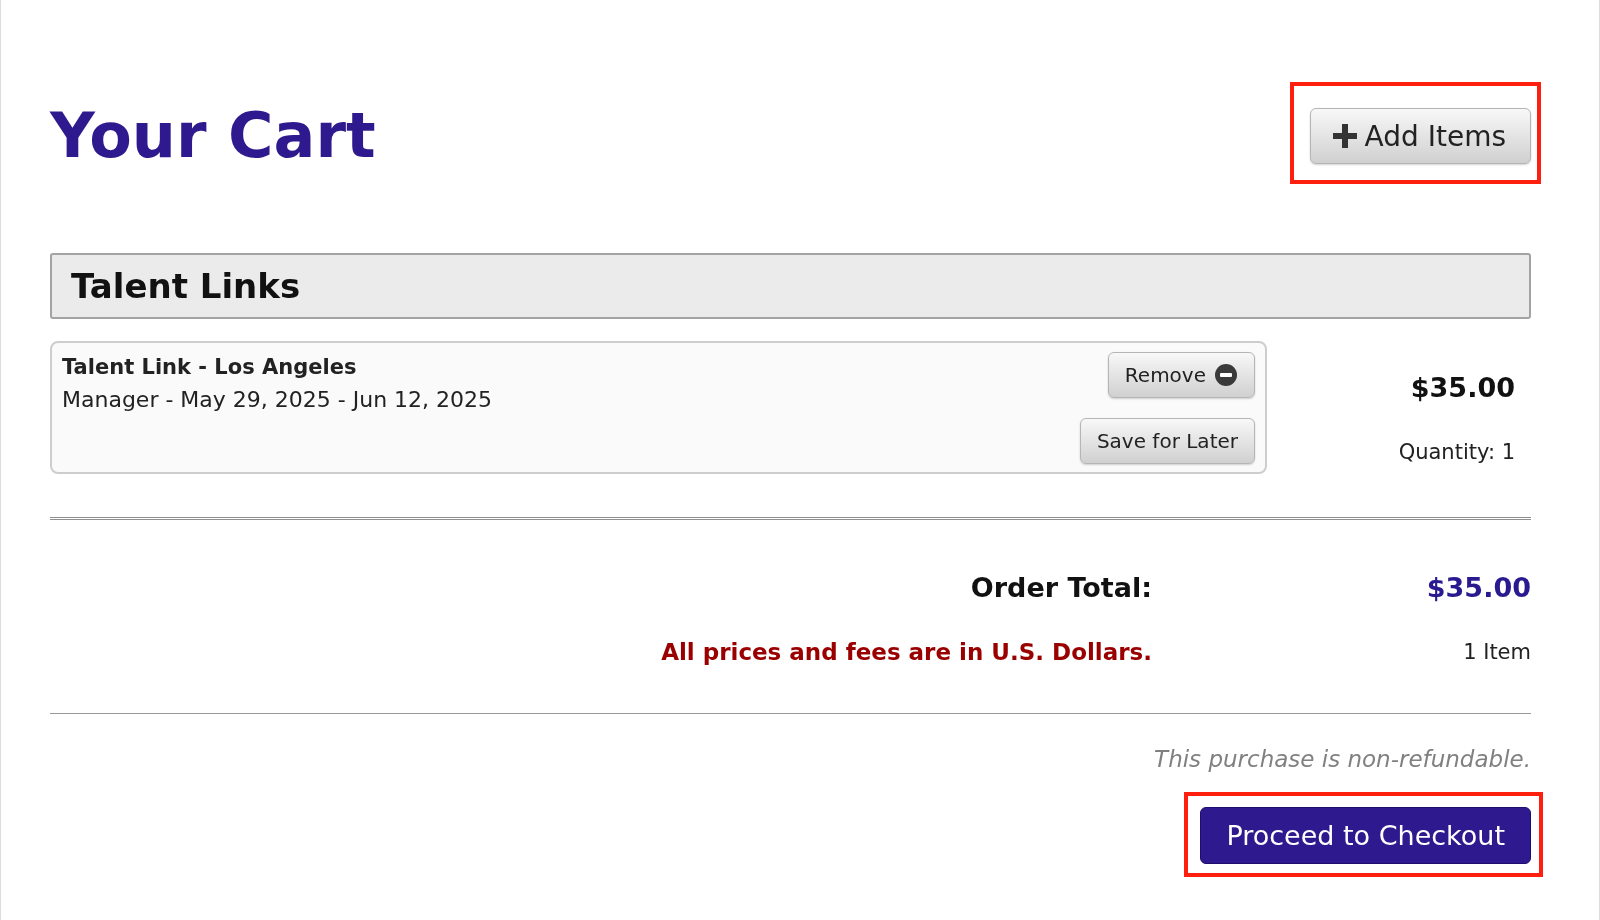 The image size is (1600, 920). Describe the element at coordinates (906, 652) in the screenshot. I see `currency-note: All prices and fees are in U.S. Dollars.` at that location.